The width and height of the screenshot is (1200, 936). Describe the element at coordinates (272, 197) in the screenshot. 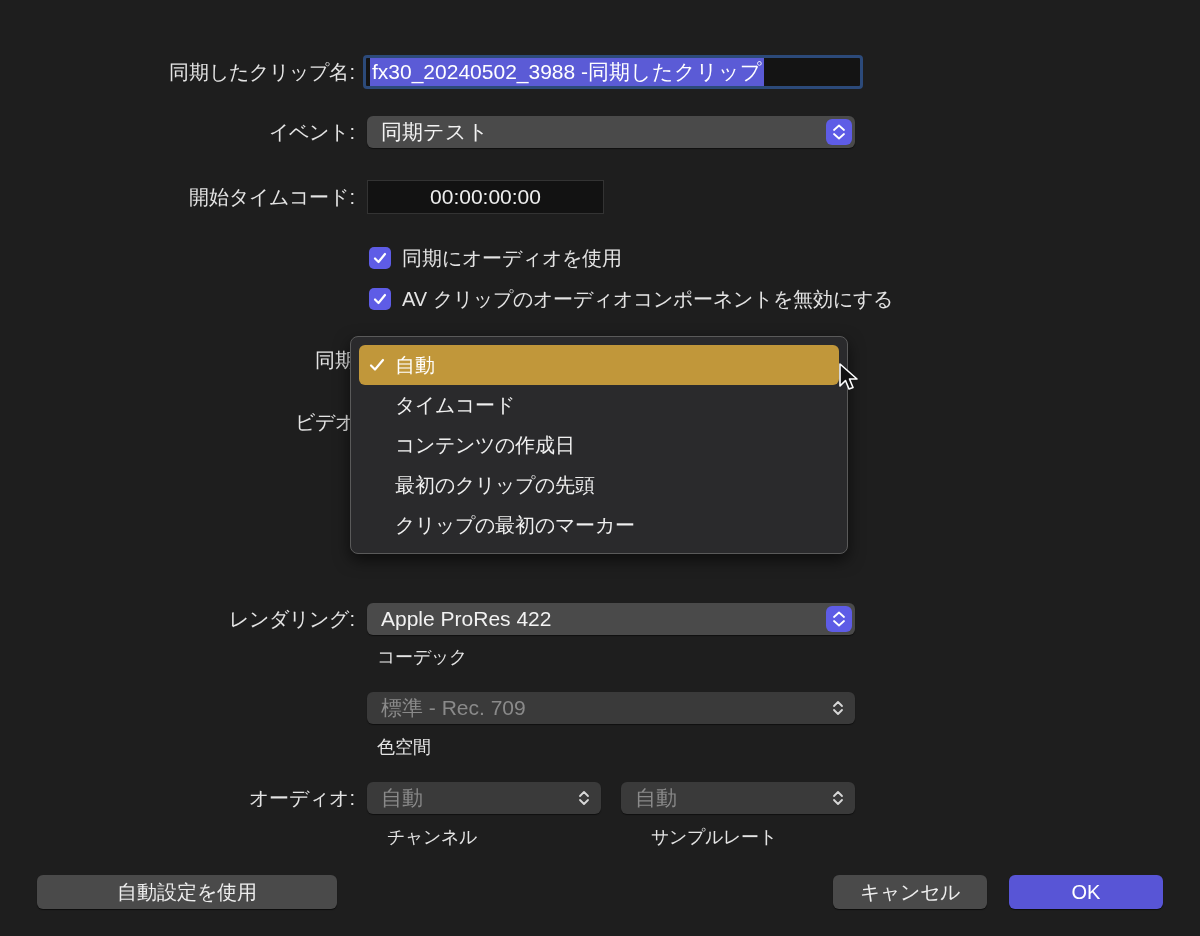

I see `field-label: 開始タイムコード:` at that location.